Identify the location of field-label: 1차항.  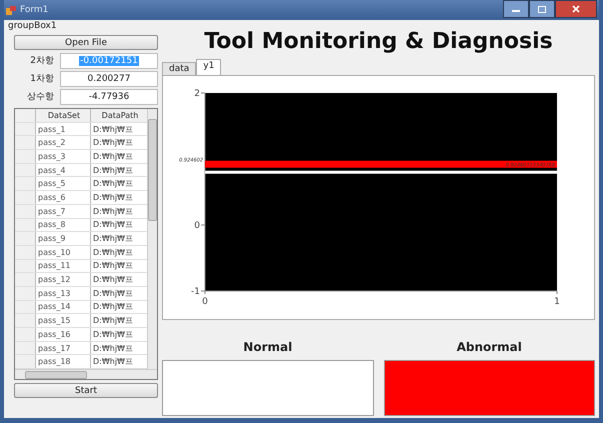
(41, 79).